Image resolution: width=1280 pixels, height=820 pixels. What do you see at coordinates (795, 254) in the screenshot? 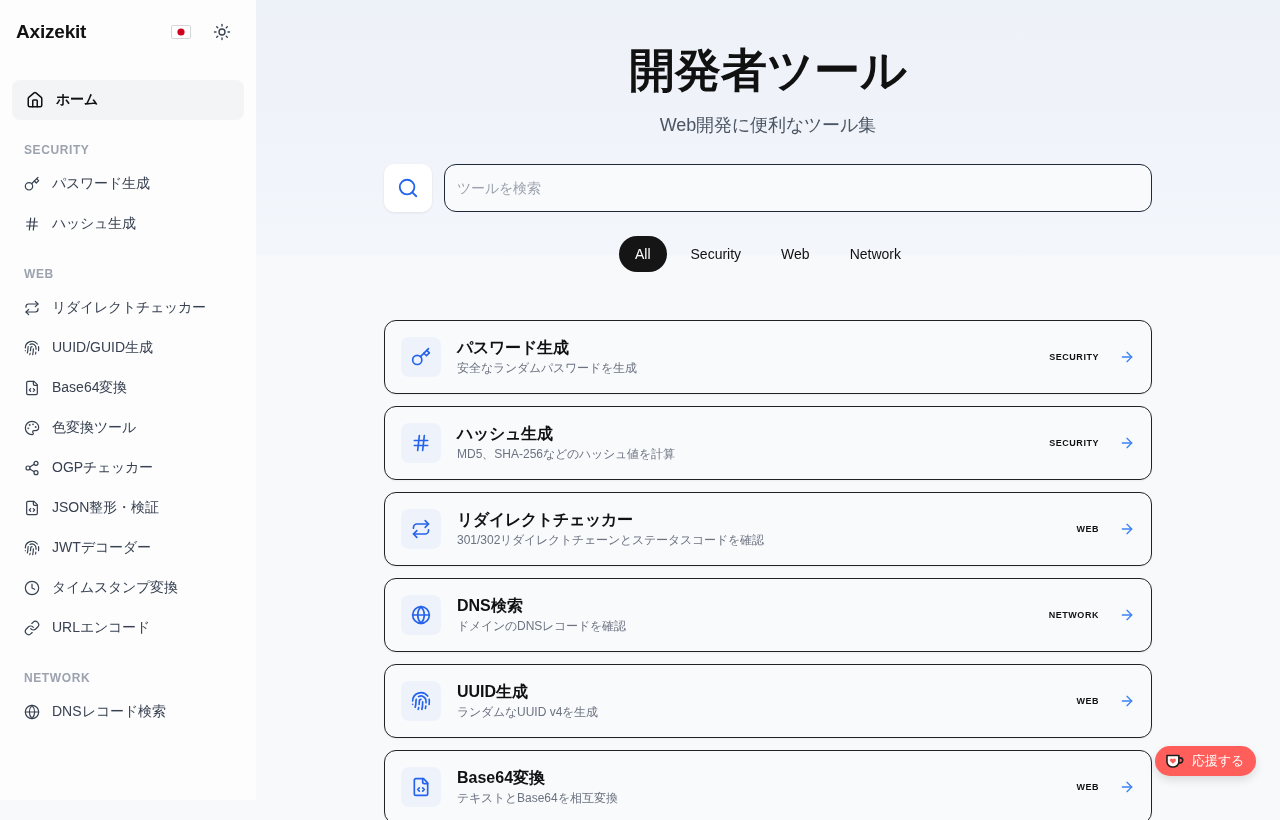
I see `filter-tab: Web` at bounding box center [795, 254].